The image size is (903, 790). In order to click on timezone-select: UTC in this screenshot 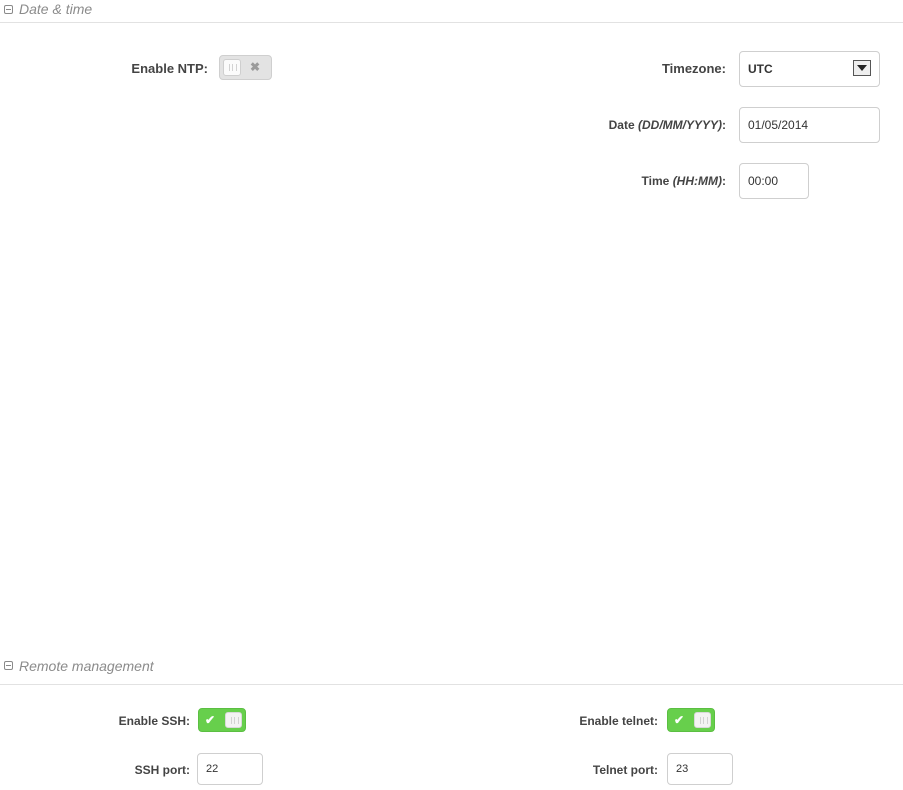, I will do `click(809, 69)`.